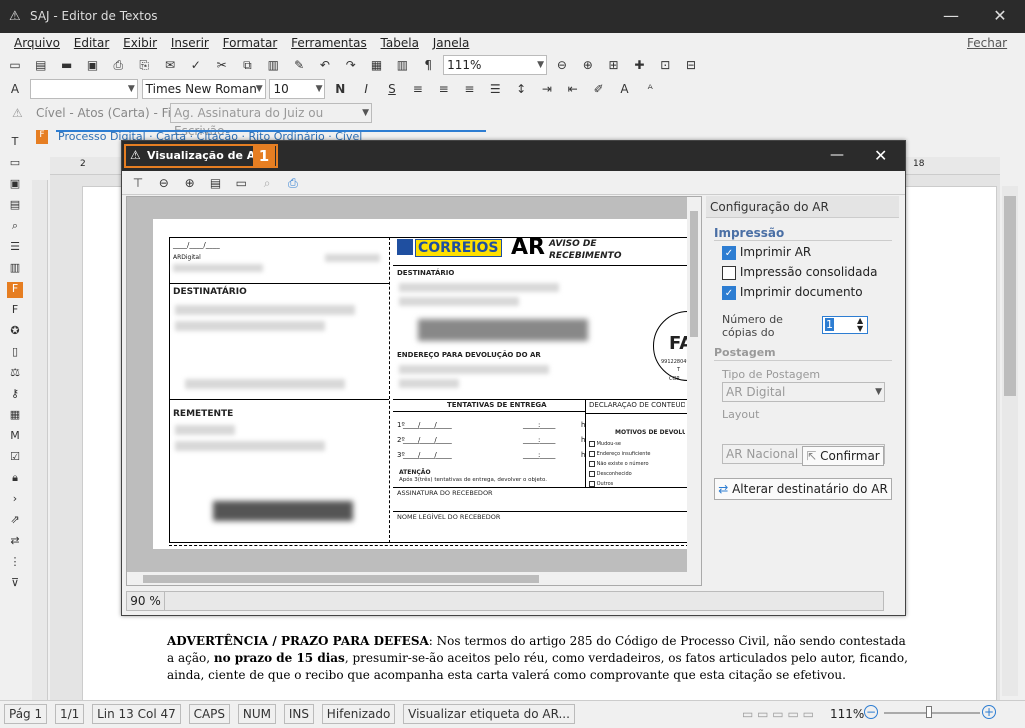  I want to click on share-icon: ⋮, so click(15, 563).